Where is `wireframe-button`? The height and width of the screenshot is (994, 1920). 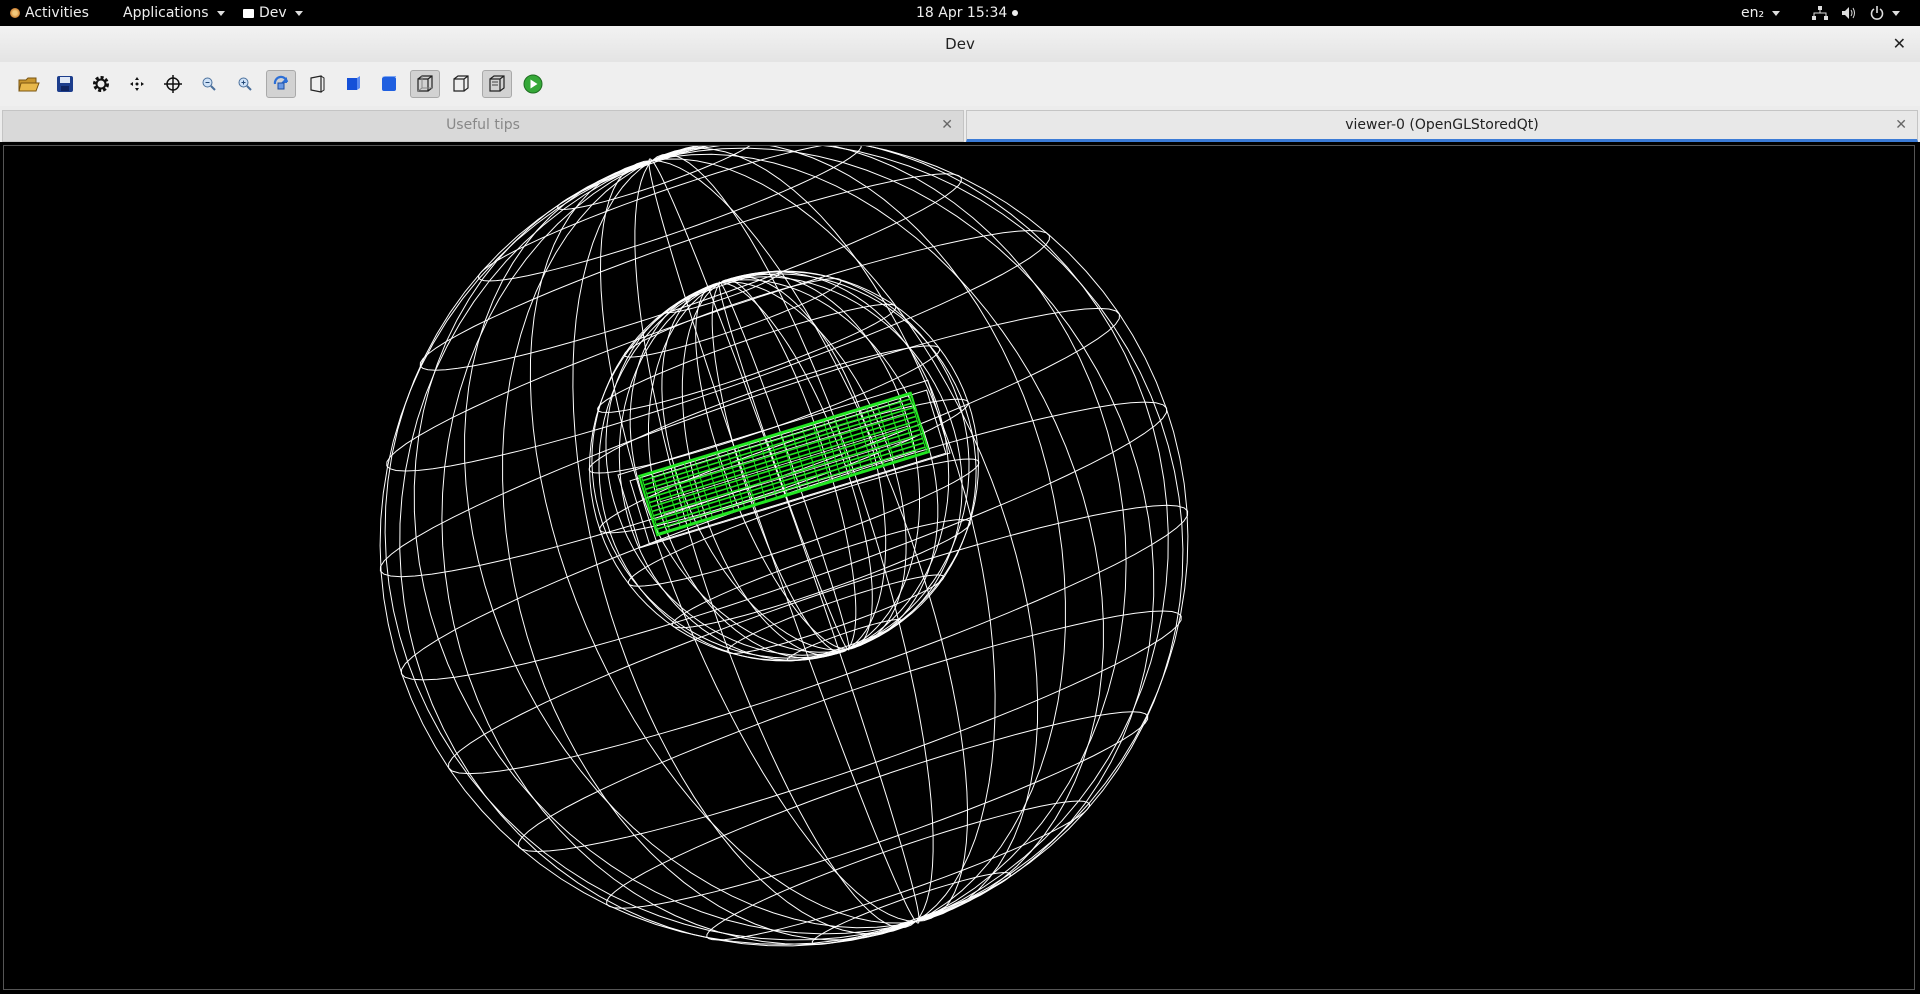
wireframe-button is located at coordinates (425, 84).